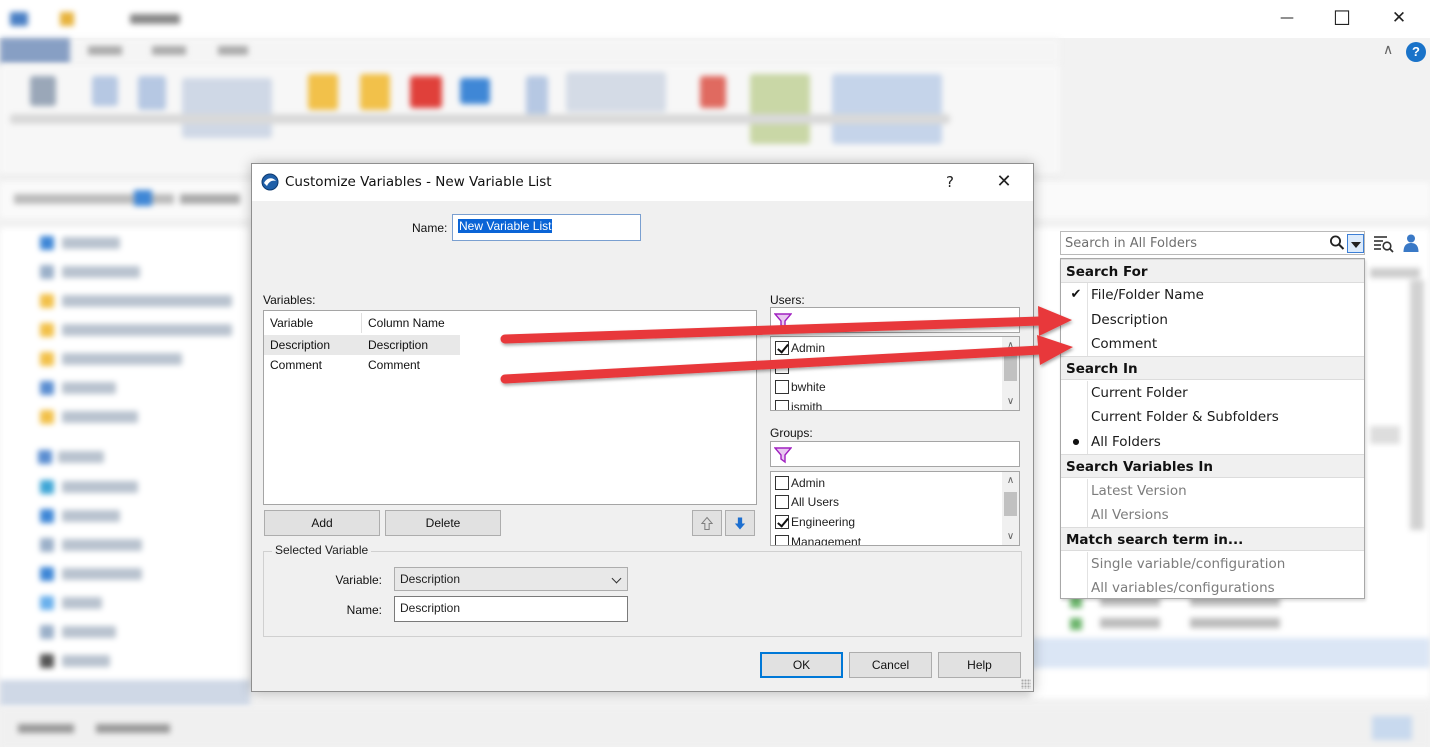  What do you see at coordinates (1212, 320) in the screenshot?
I see `menu-item-description: Description` at bounding box center [1212, 320].